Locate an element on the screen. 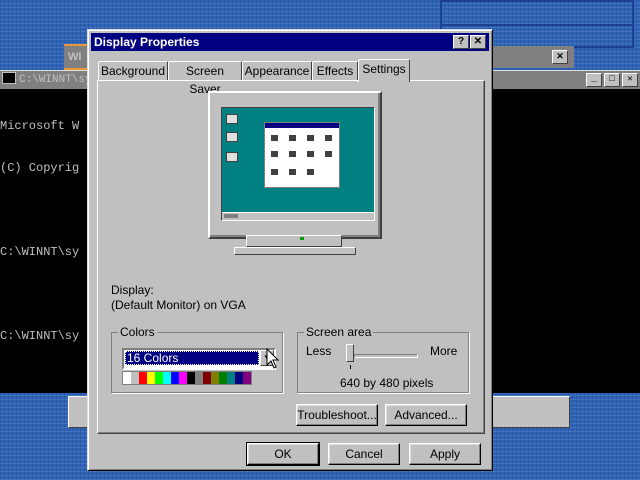 This screenshot has width=640, height=480. dialog-titlebar: Display Properties ? ✕ is located at coordinates (290, 42).